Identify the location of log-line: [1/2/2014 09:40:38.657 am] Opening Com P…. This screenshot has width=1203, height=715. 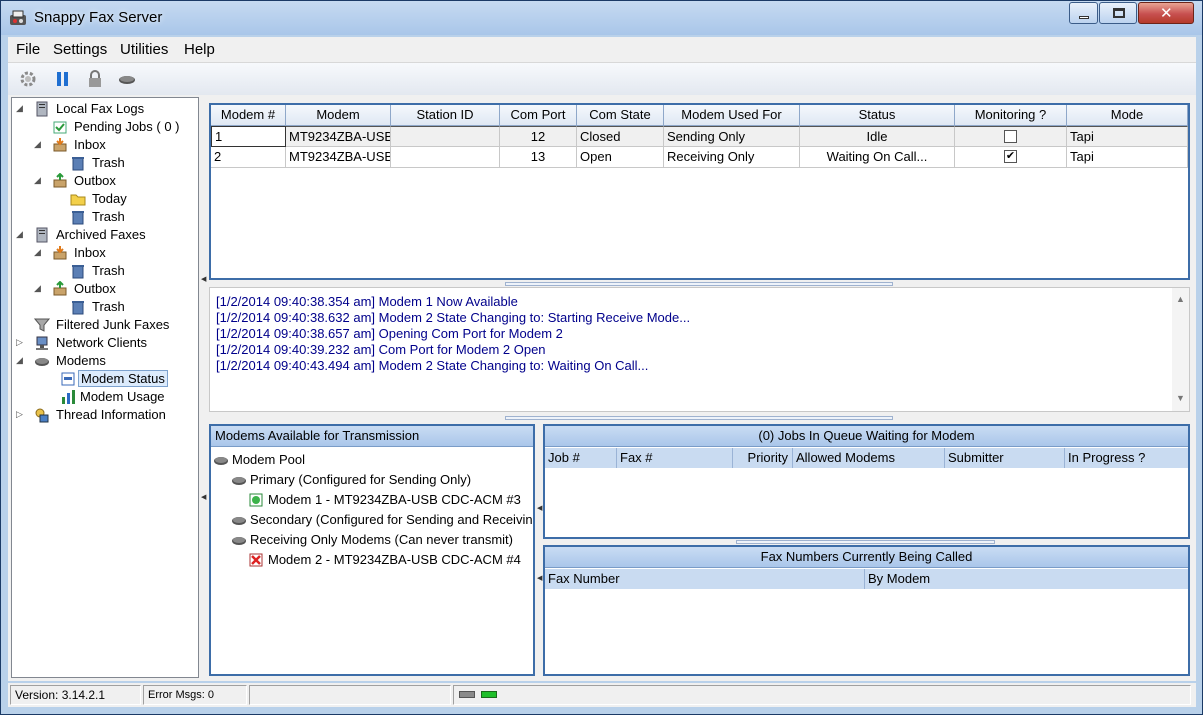
(389, 333).